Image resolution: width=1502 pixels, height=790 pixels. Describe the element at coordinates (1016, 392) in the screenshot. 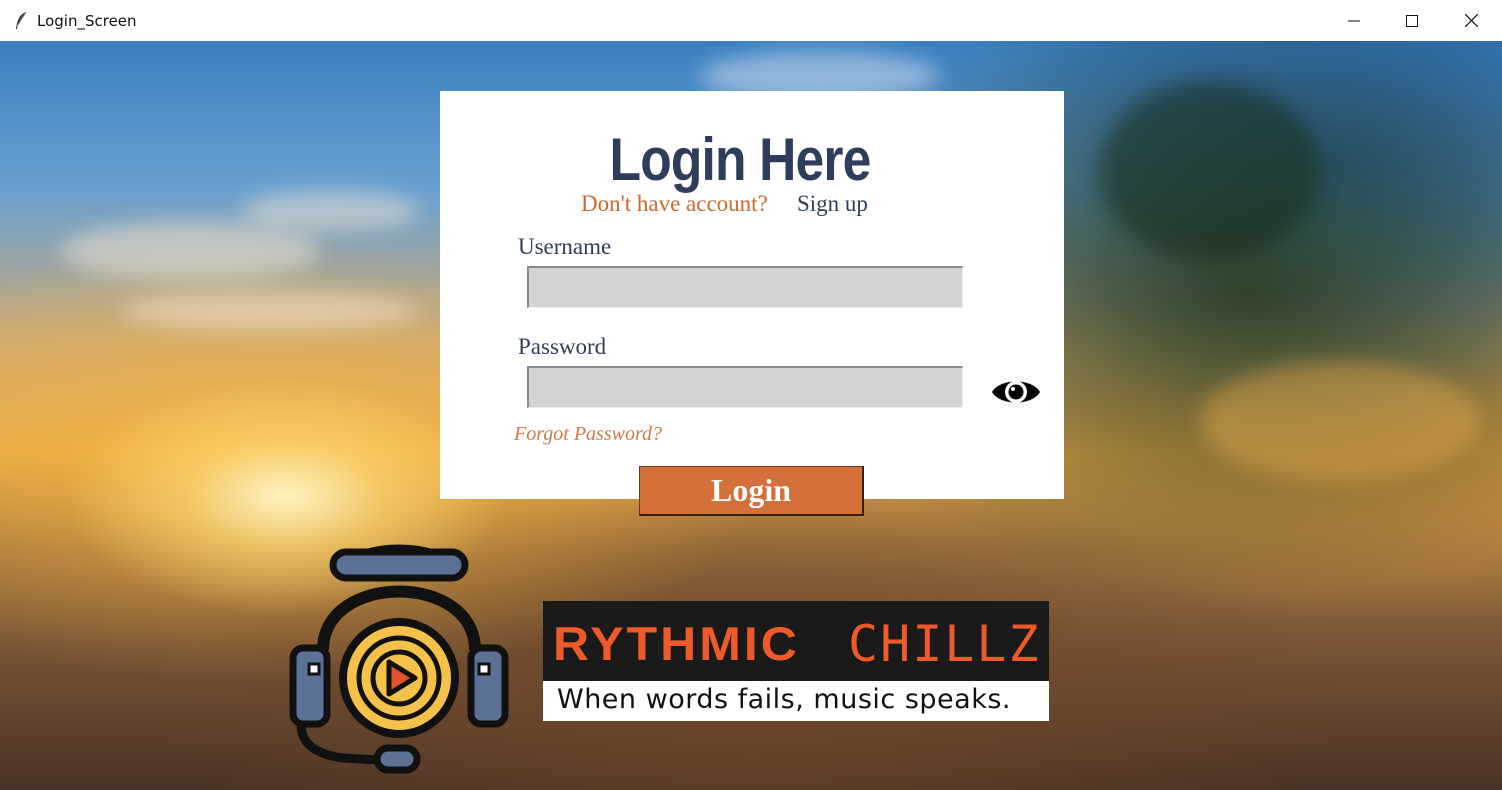

I see `eye-icon` at that location.